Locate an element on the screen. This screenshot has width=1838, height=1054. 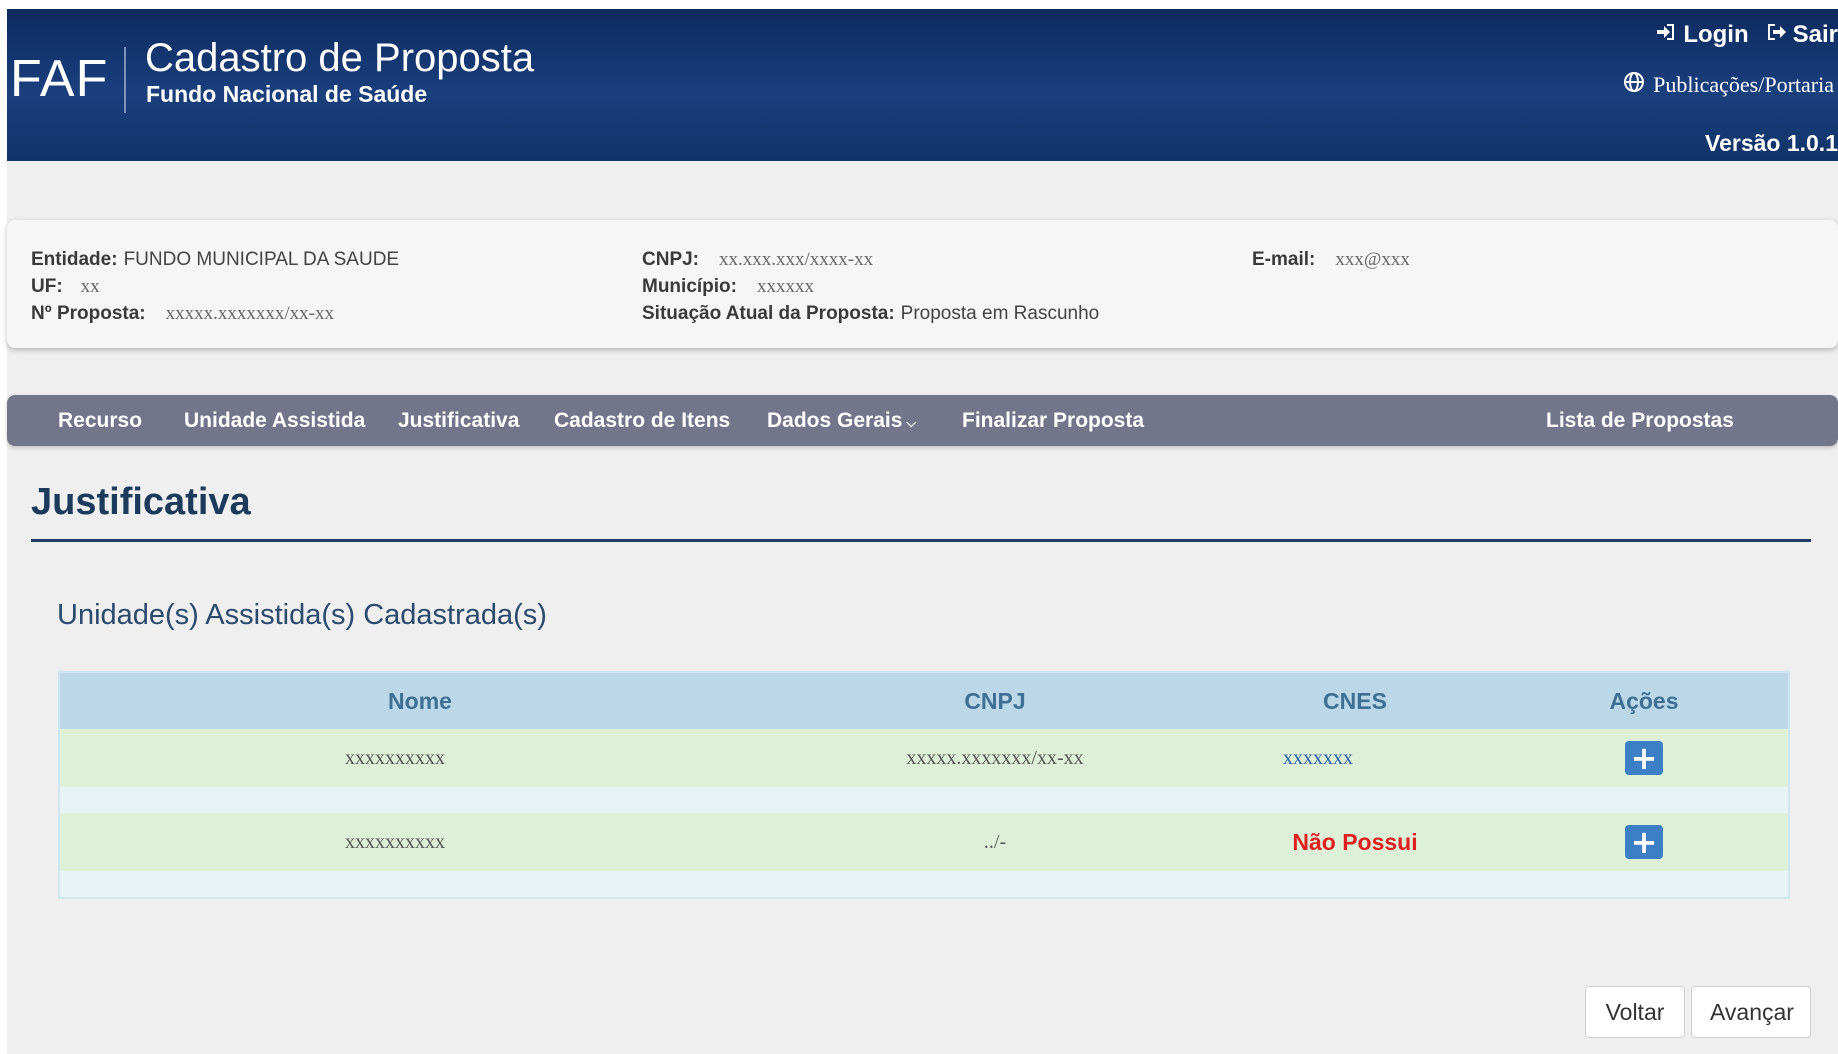
logo-divider is located at coordinates (125, 80).